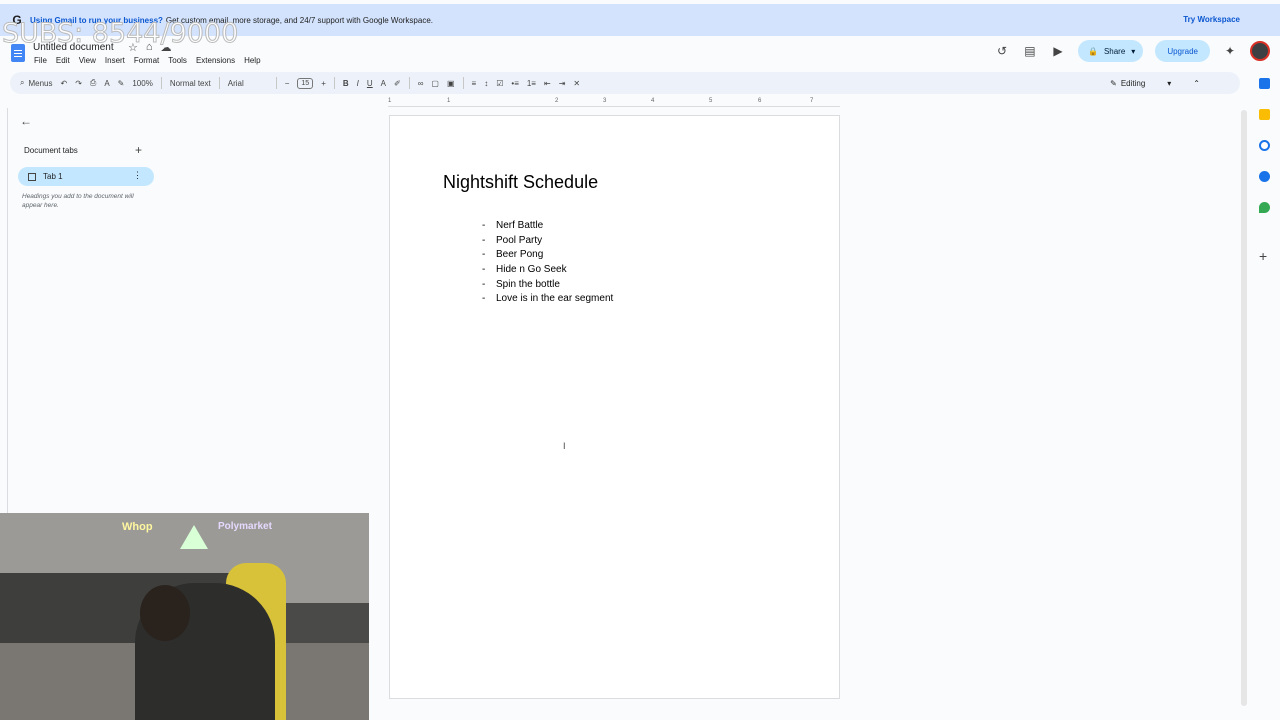 This screenshot has height=720, width=1280. I want to click on horizontal-ruler: 1 1 2 3 4 5 6 7, so click(614, 102).